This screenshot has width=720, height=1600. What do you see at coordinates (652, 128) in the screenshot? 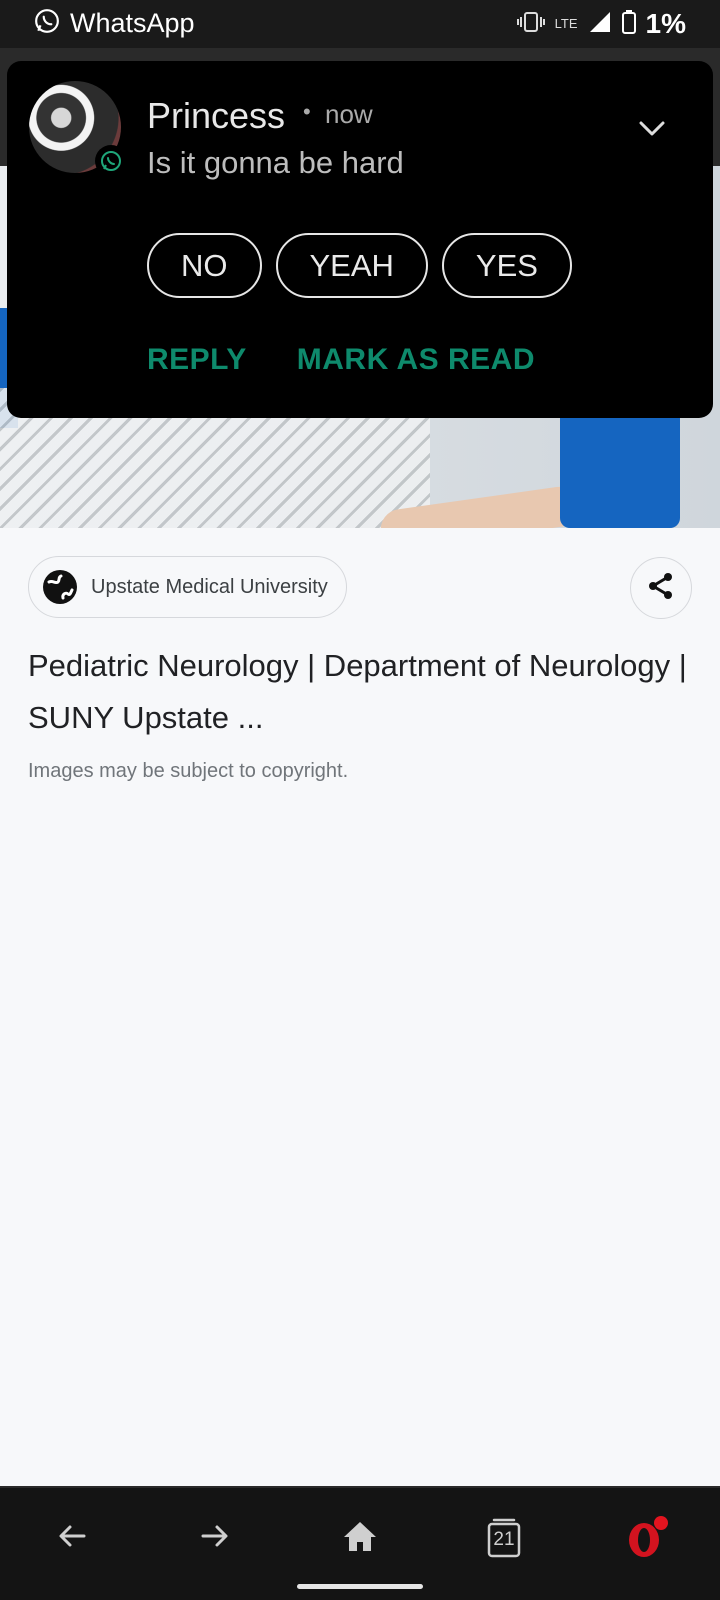
I see `chevron-down-icon` at bounding box center [652, 128].